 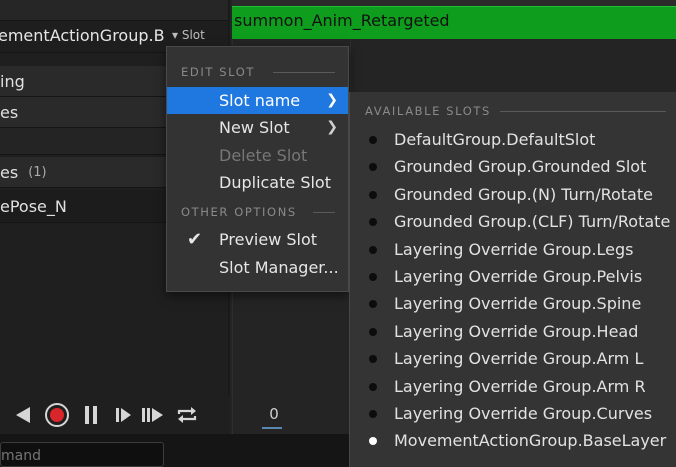 What do you see at coordinates (82, 454) in the screenshot?
I see `console-command-input` at bounding box center [82, 454].